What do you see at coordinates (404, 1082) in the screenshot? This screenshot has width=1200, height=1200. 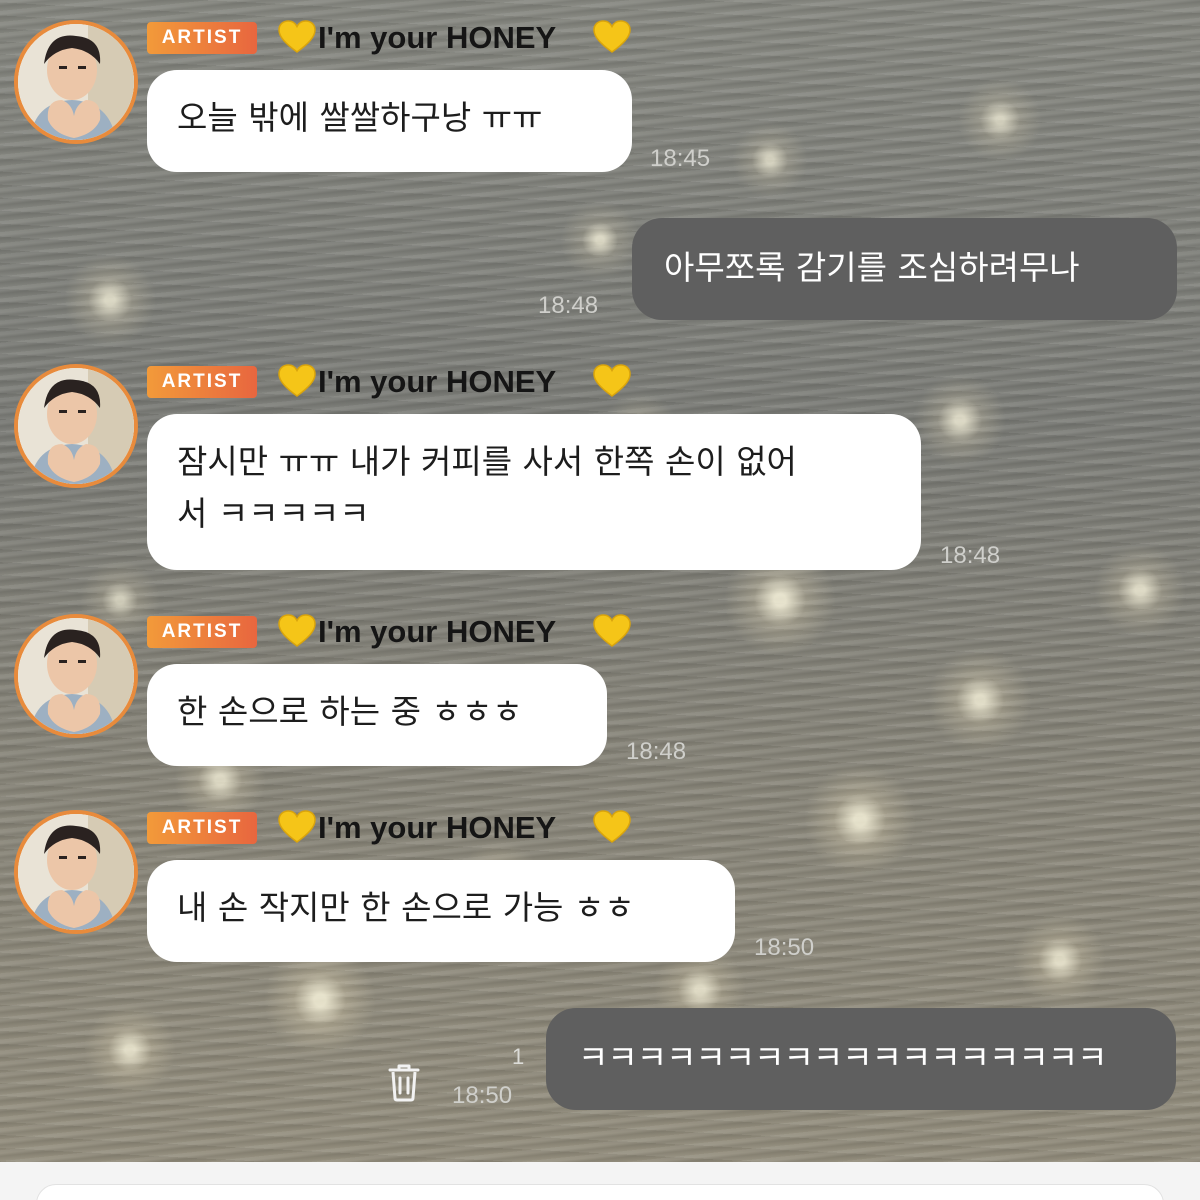 I see `trash-icon` at bounding box center [404, 1082].